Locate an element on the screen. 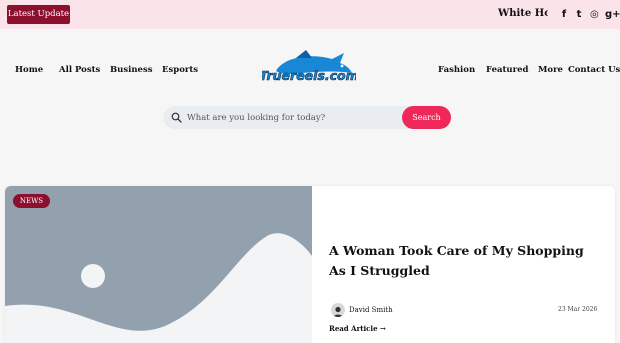  nav-fashion: Fashion is located at coordinates (456, 70).